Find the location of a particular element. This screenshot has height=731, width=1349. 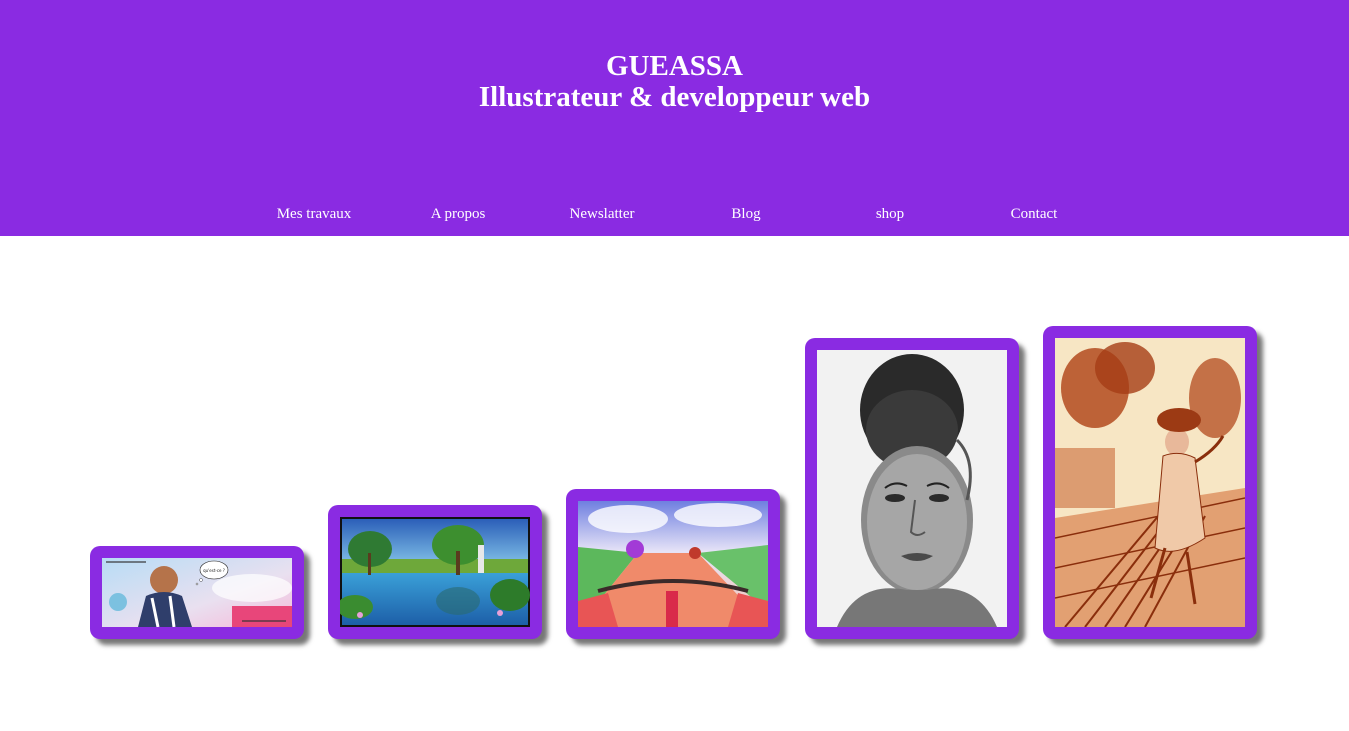

nav-item-mes-travaux: Mes travaux is located at coordinates (314, 214).